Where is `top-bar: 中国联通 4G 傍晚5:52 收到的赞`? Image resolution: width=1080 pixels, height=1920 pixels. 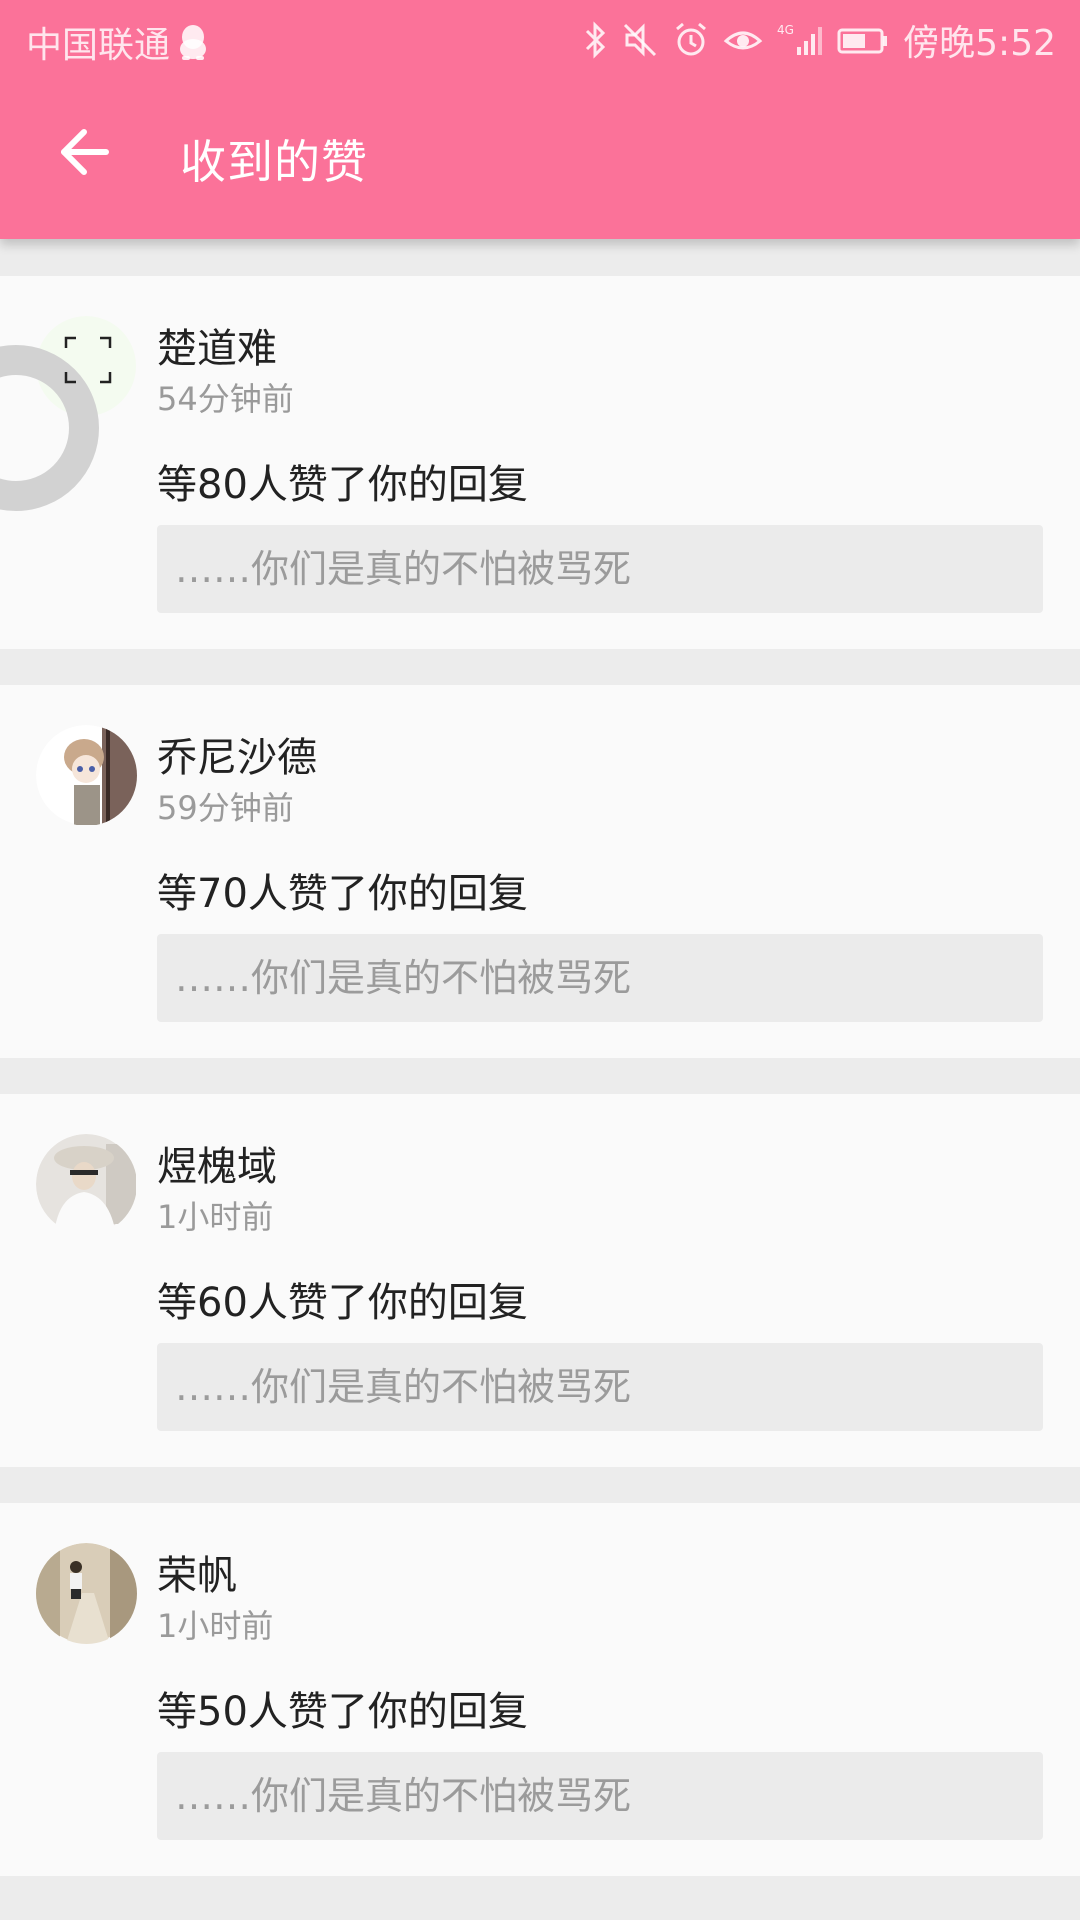
top-bar: 中国联通 4G 傍晚5:52 收到的赞 is located at coordinates (540, 119).